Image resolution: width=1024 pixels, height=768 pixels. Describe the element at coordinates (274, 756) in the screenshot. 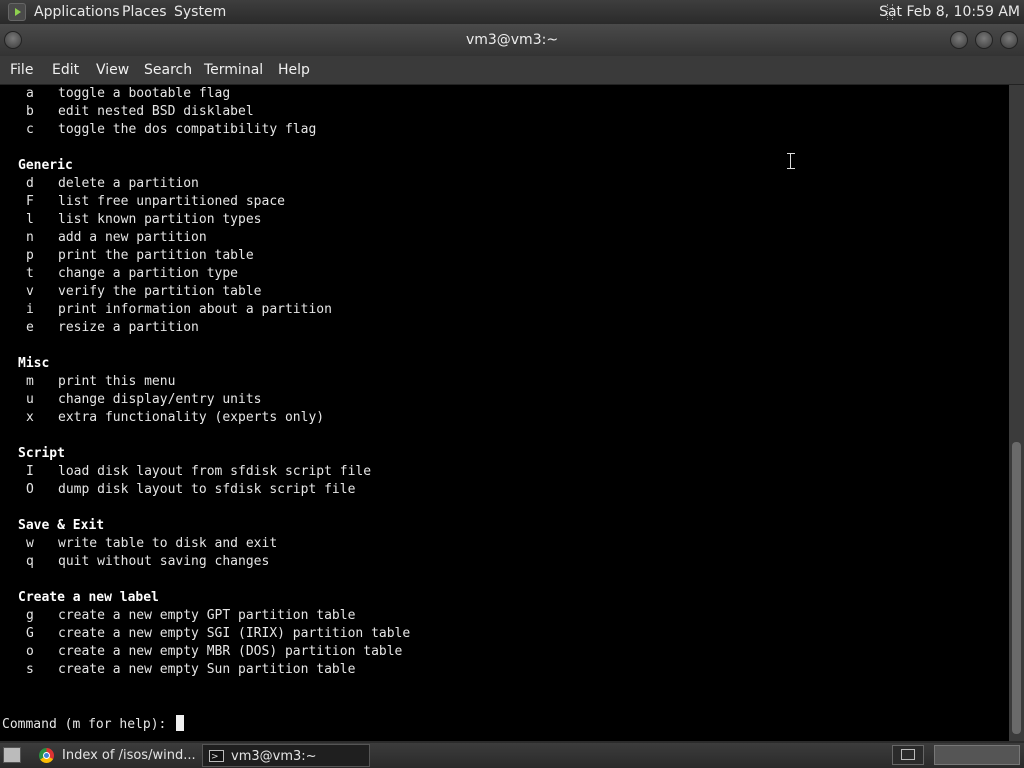

I see `taskbar-item-label: vm3@vm3:~` at that location.